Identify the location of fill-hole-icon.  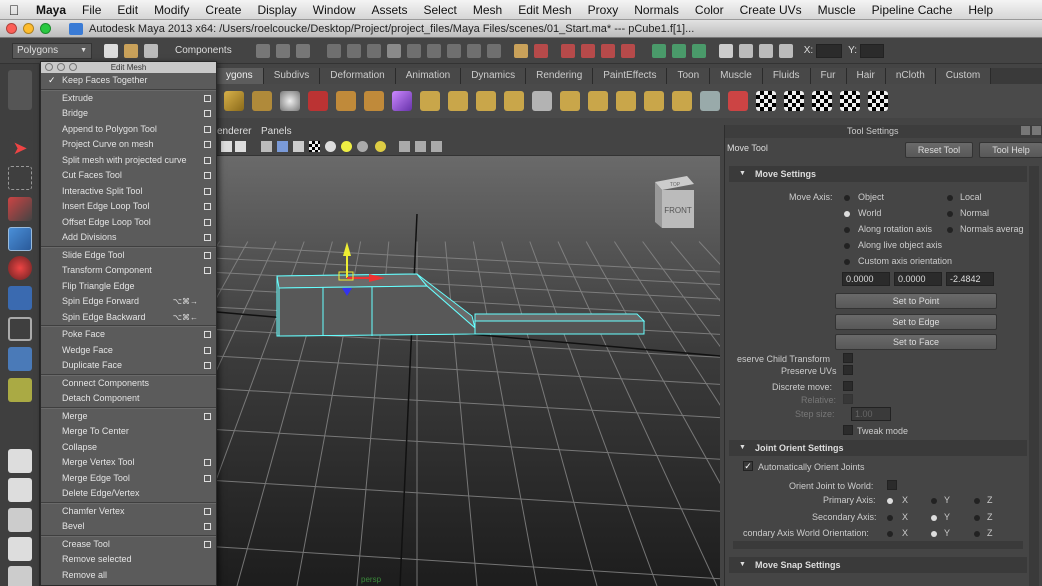
(542, 101).